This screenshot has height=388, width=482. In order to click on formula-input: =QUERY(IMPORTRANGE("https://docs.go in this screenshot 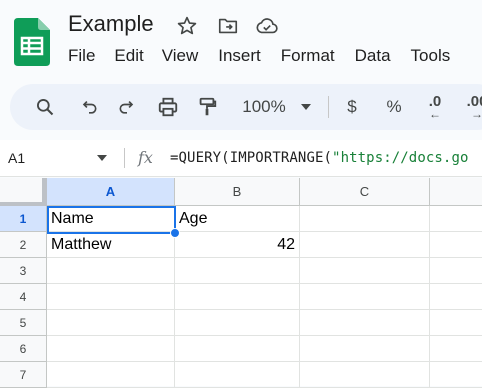, I will do `click(319, 158)`.